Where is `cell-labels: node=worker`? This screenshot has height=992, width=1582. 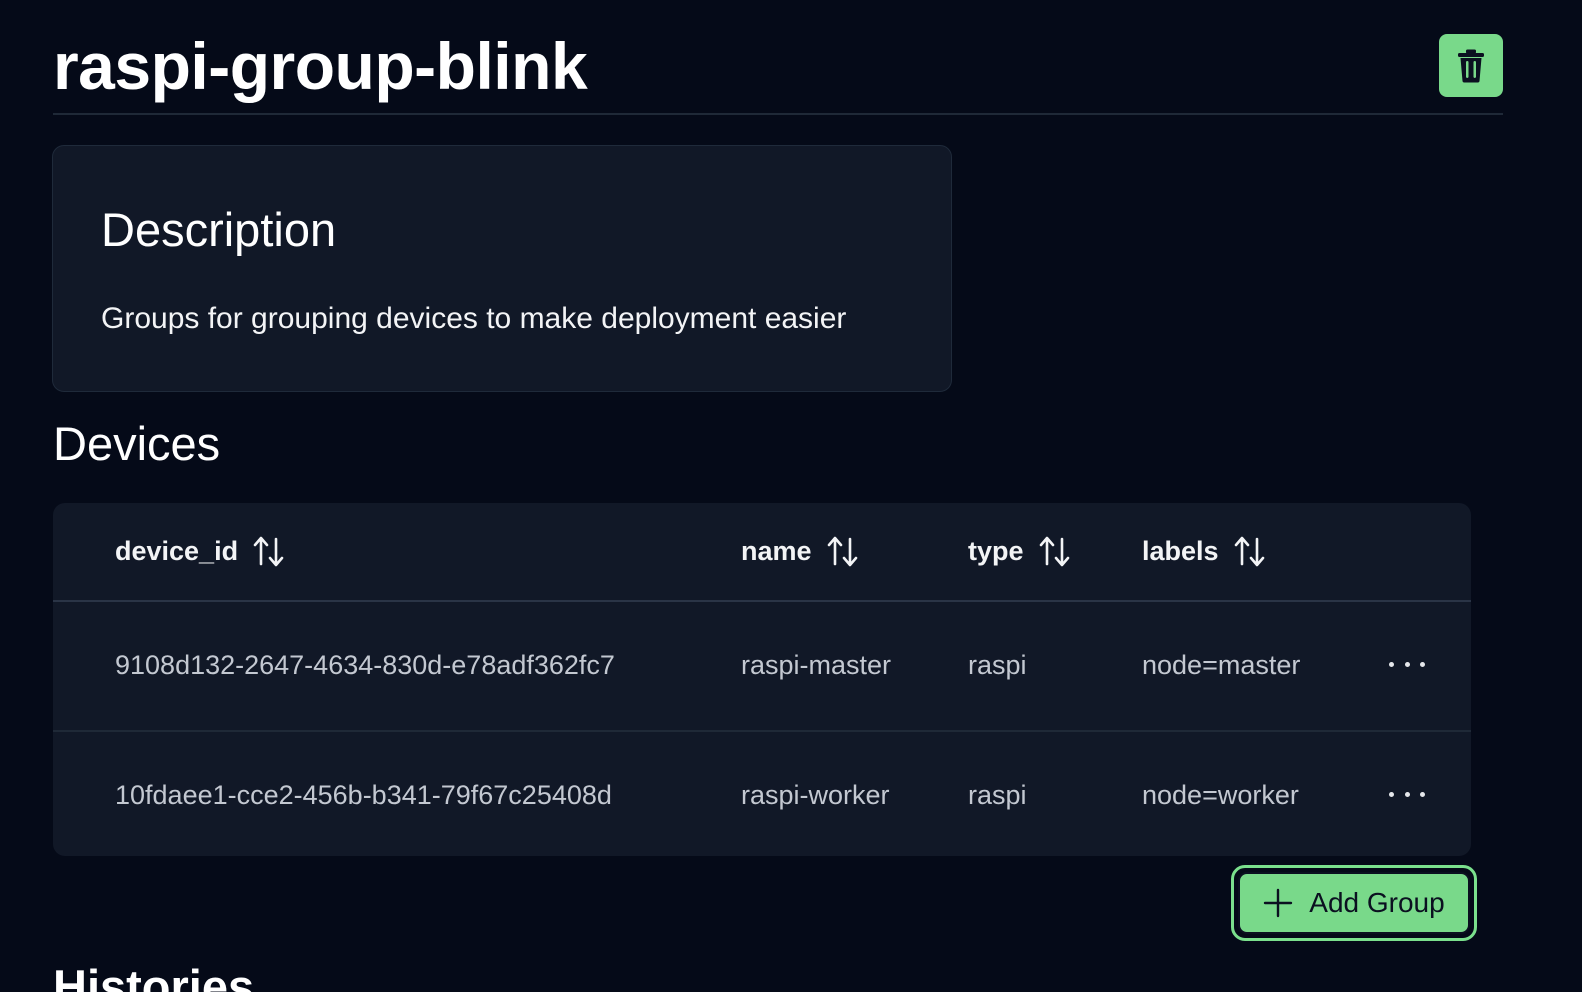
cell-labels: node=worker is located at coordinates (1220, 795).